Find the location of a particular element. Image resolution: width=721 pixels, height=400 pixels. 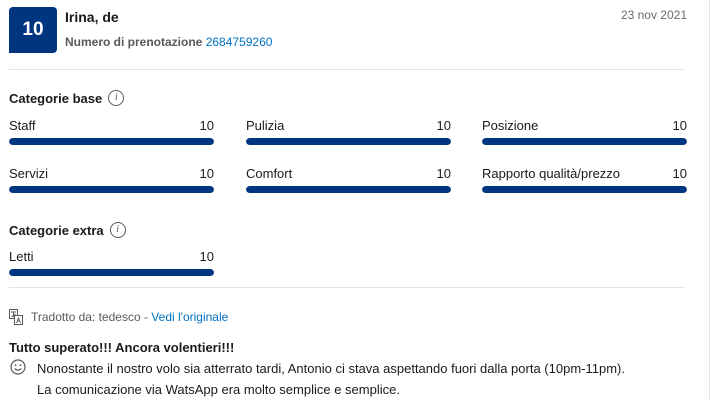

review-score-badge: 10 is located at coordinates (33, 30).